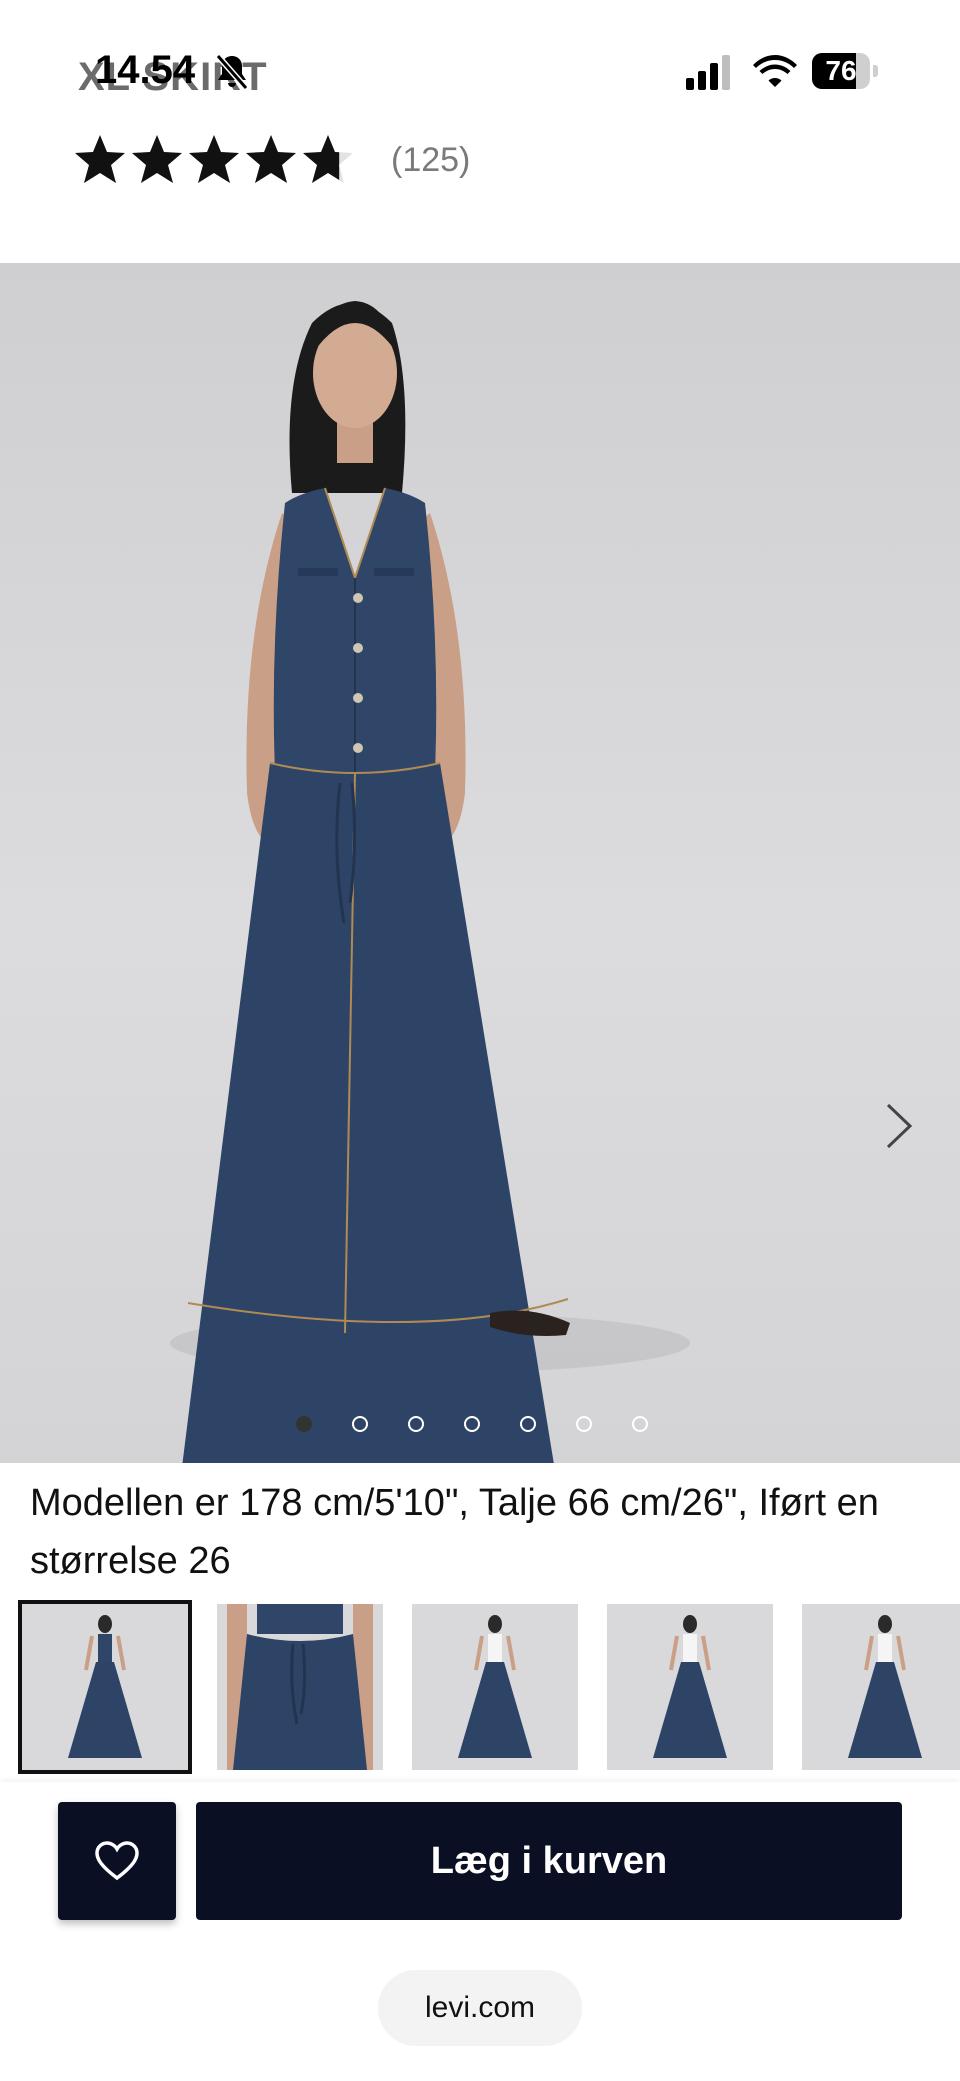  I want to click on favorite-button, so click(117, 1861).